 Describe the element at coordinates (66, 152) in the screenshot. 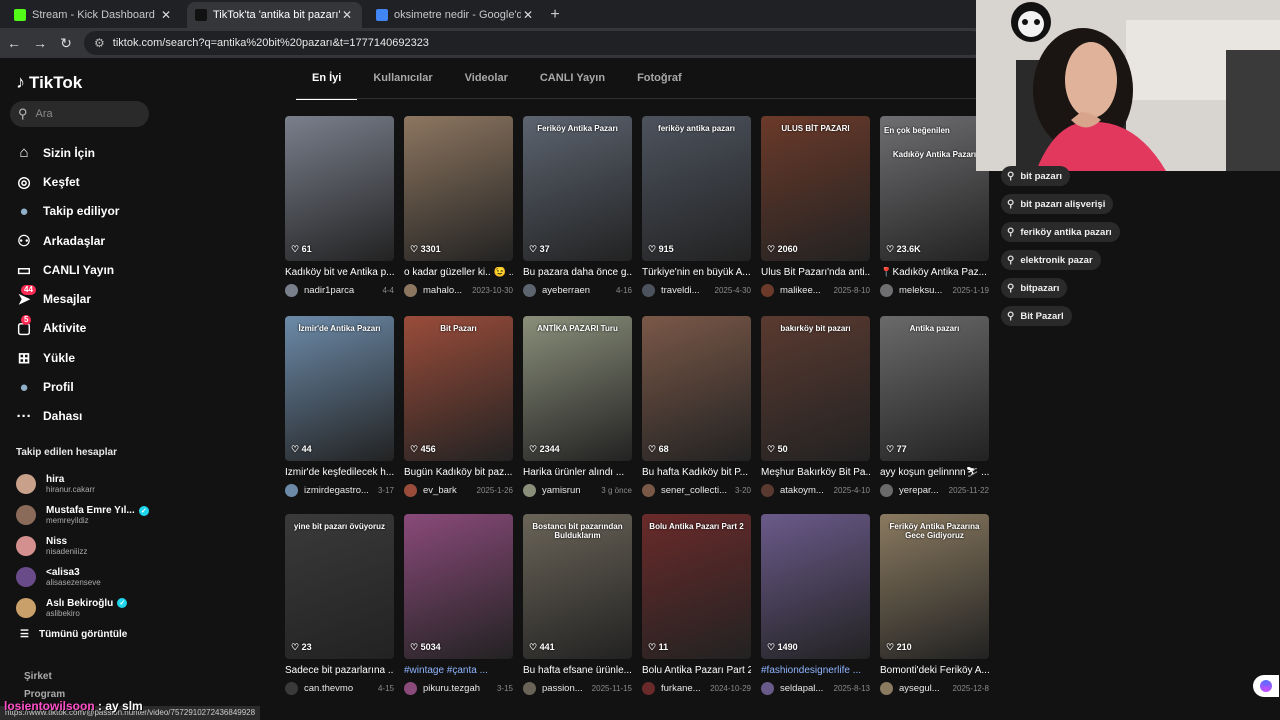

I see `sidebar-item-home: ⌂ Sizin İçin` at that location.